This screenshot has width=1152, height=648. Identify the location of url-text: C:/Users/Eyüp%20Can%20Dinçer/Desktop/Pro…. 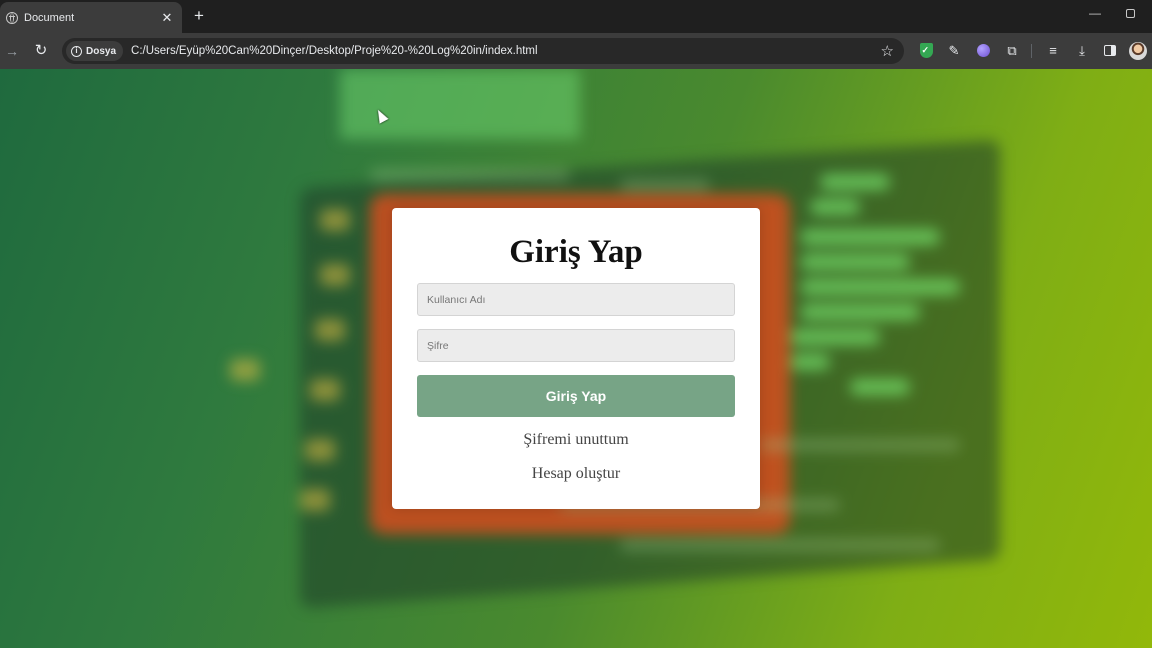
(506, 51).